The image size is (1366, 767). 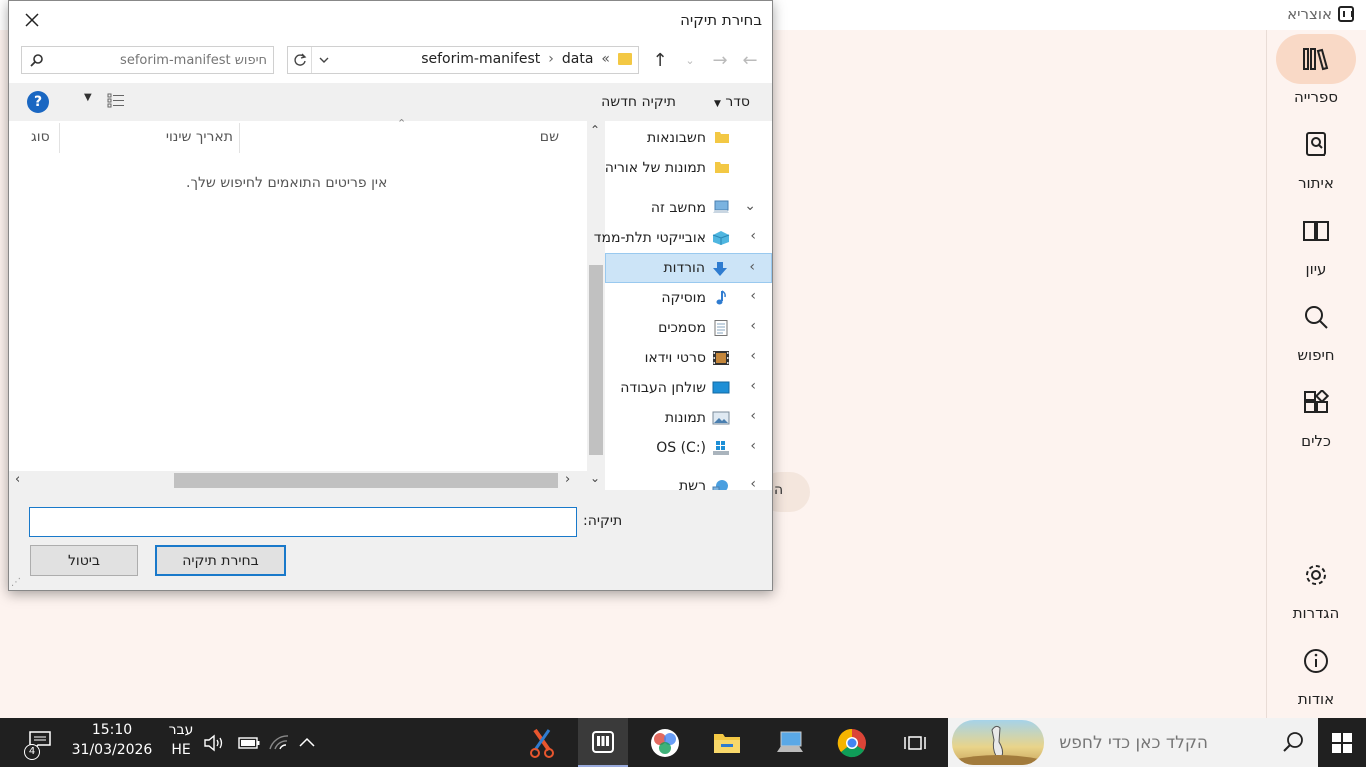 What do you see at coordinates (1316, 661) in the screenshot?
I see `info-icon` at bounding box center [1316, 661].